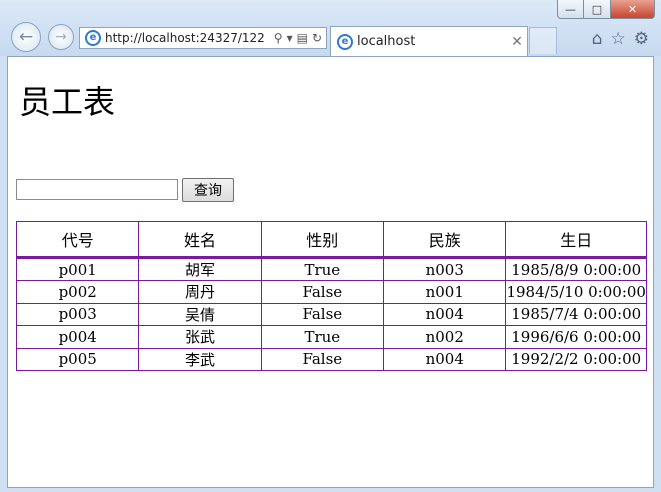 The image size is (661, 492). What do you see at coordinates (445, 239) in the screenshot?
I see `header-nation: 民族` at bounding box center [445, 239].